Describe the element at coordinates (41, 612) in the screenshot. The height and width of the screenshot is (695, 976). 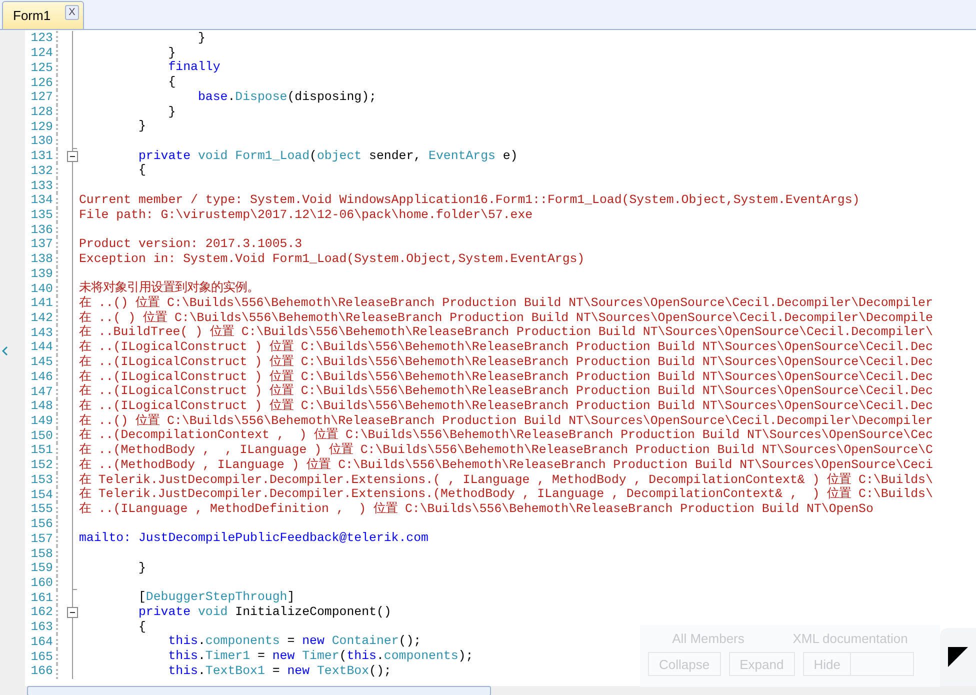
I see `line-number: 162` at that location.